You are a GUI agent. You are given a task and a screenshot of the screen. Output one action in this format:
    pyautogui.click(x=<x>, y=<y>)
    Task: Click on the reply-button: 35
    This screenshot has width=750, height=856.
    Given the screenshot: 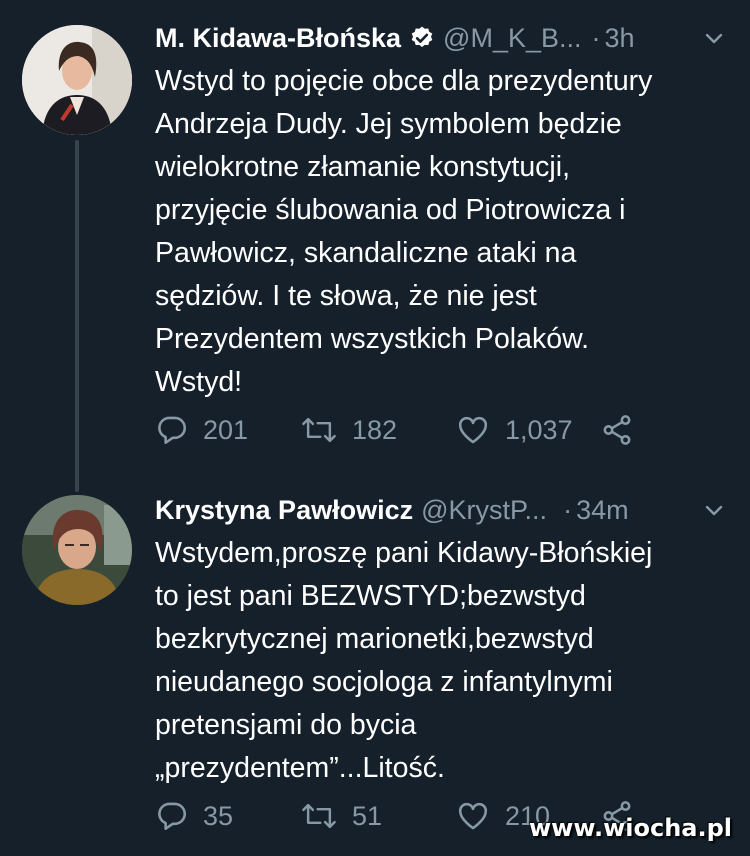 What is the action you would take?
    pyautogui.click(x=227, y=816)
    